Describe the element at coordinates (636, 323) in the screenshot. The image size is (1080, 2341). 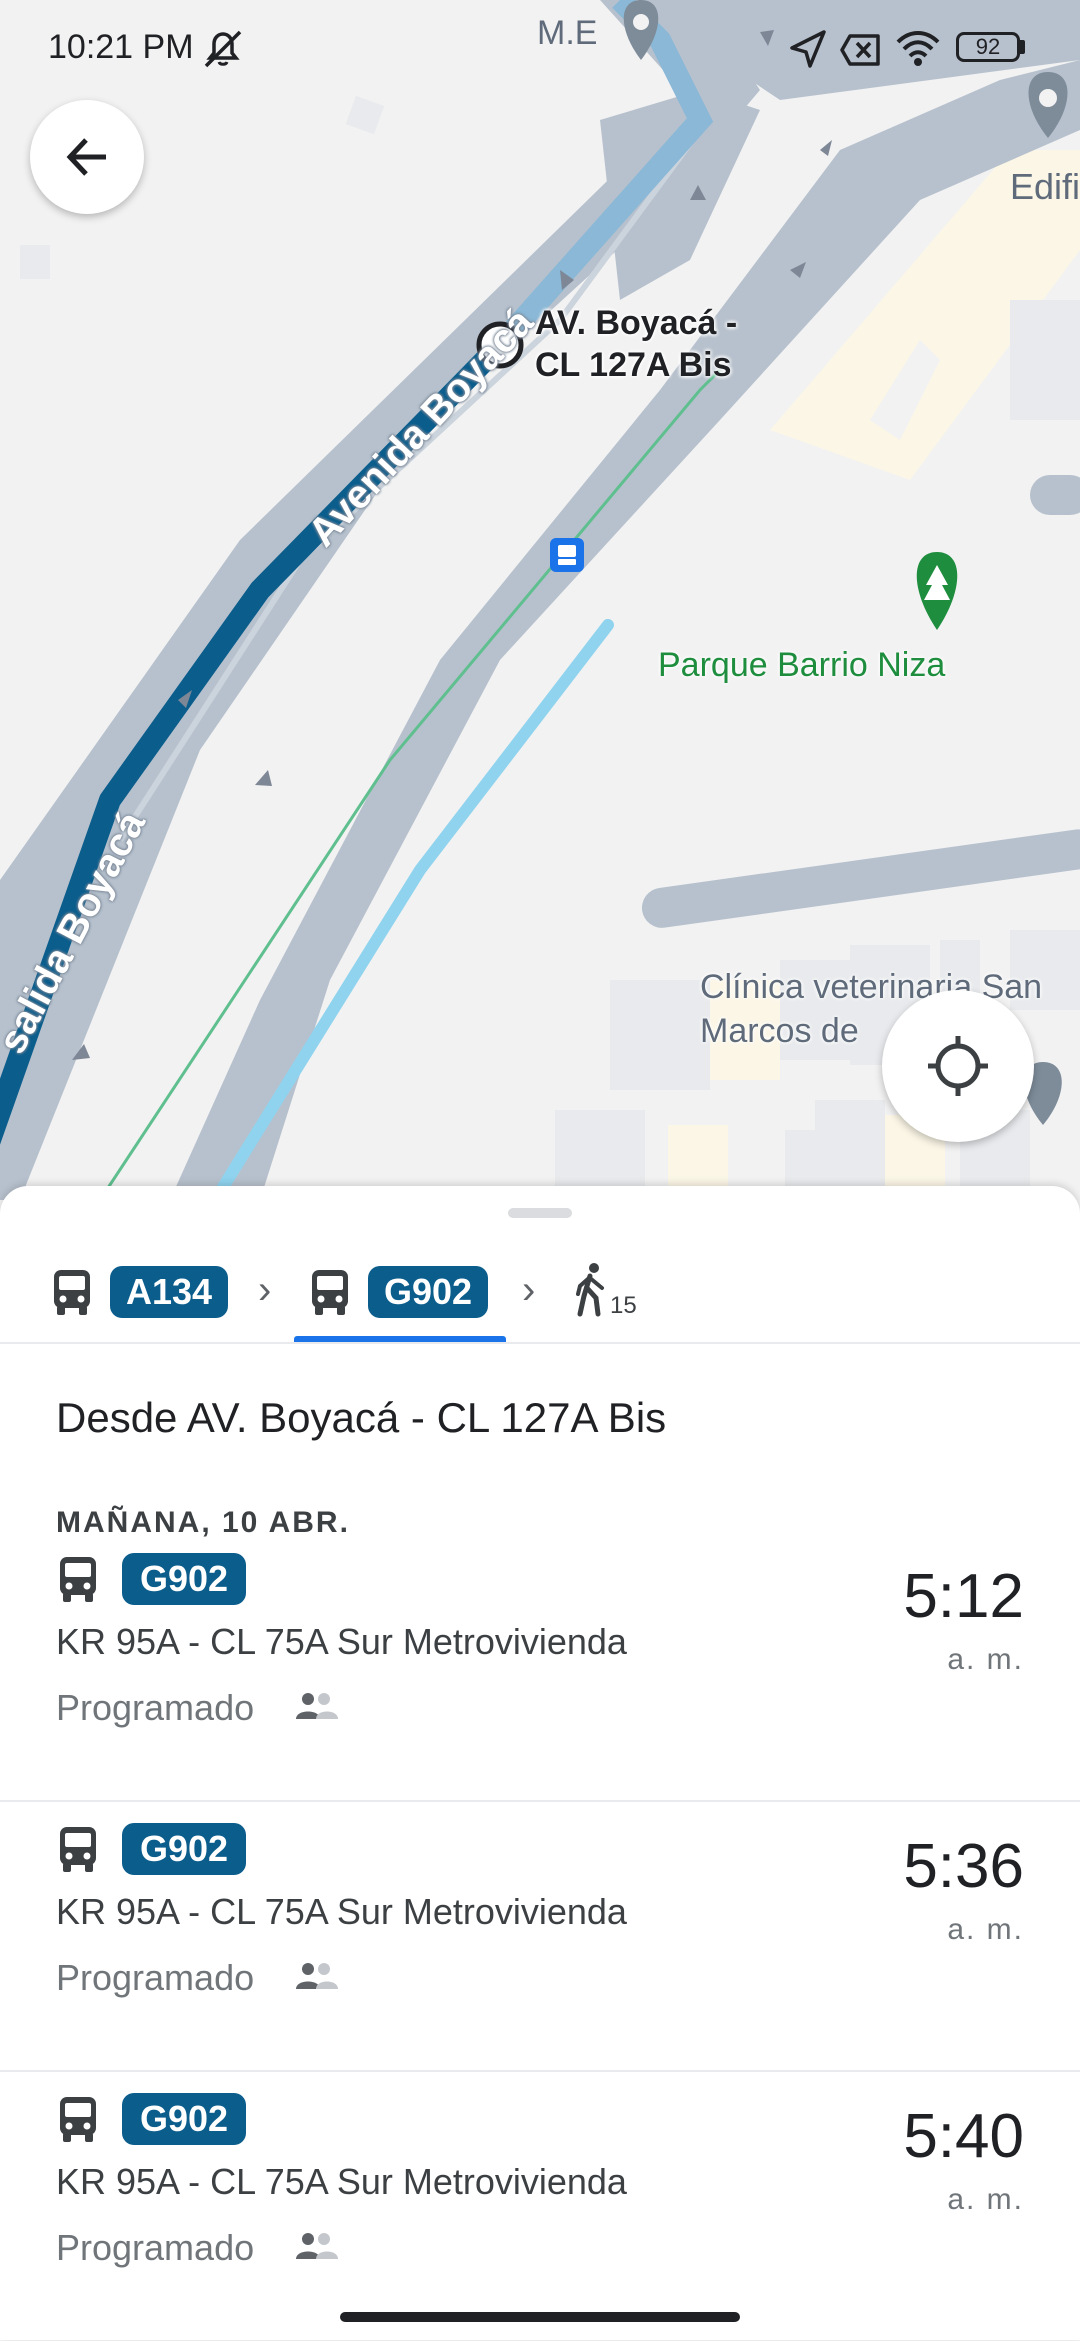
I see `origin-stop-label-line1: AV. Boyacá -` at that location.